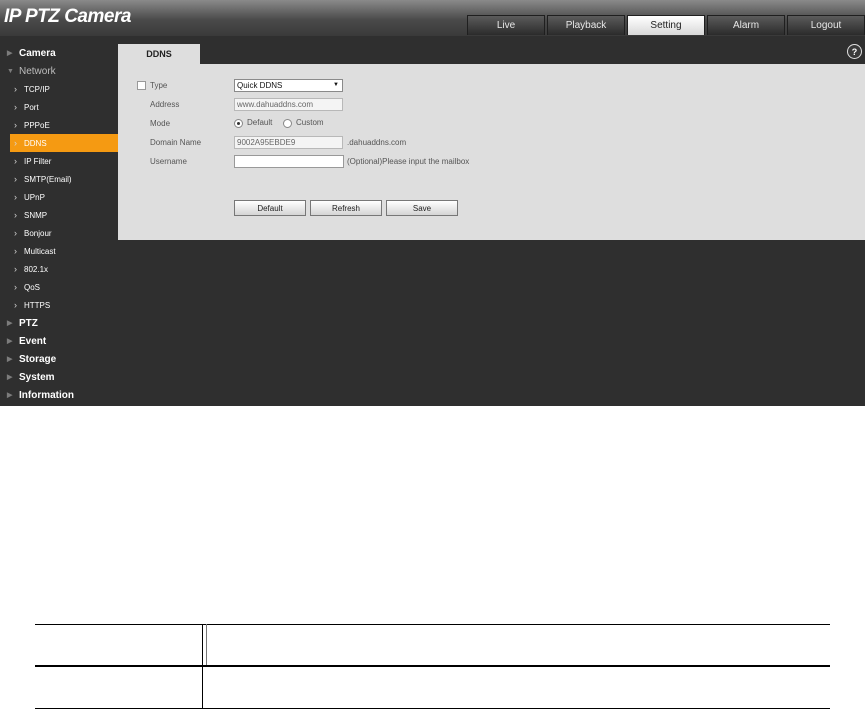 The height and width of the screenshot is (710, 865). What do you see at coordinates (288, 104) in the screenshot?
I see `address-field: www.dahuaddns.com` at bounding box center [288, 104].